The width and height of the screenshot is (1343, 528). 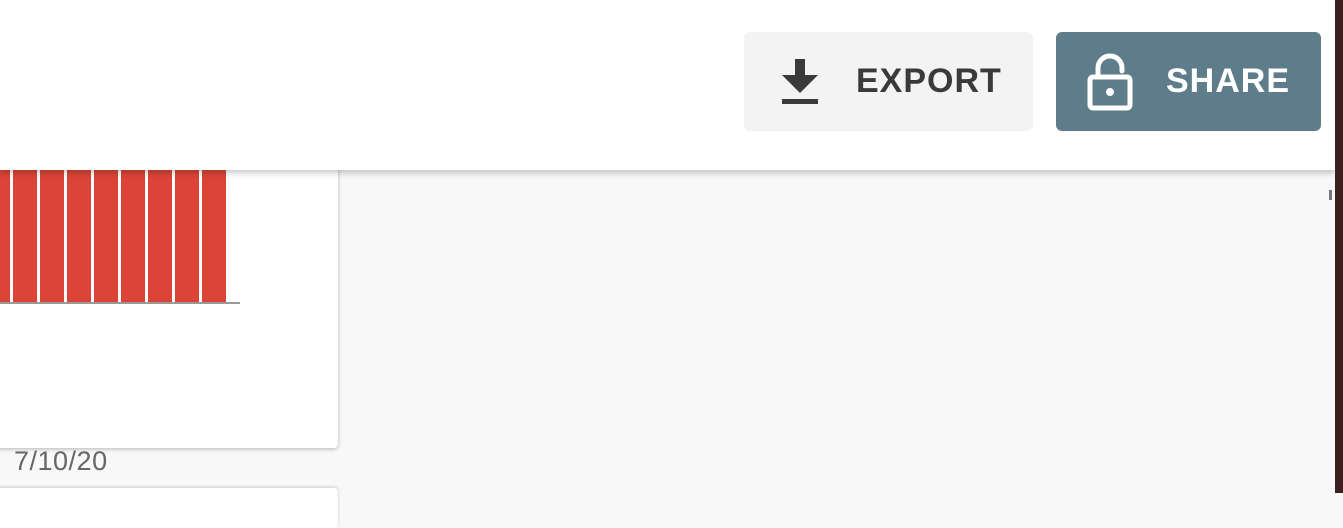 What do you see at coordinates (61, 461) in the screenshot?
I see `x-axis-tick-label: 7/10/20` at bounding box center [61, 461].